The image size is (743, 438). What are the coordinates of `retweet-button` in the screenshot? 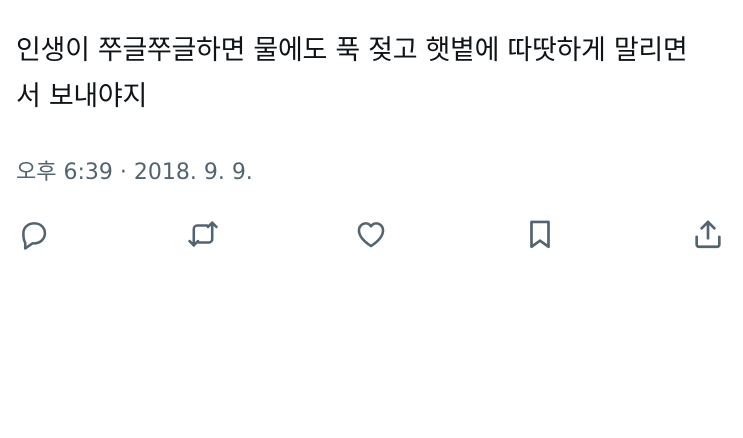 It's located at (203, 234).